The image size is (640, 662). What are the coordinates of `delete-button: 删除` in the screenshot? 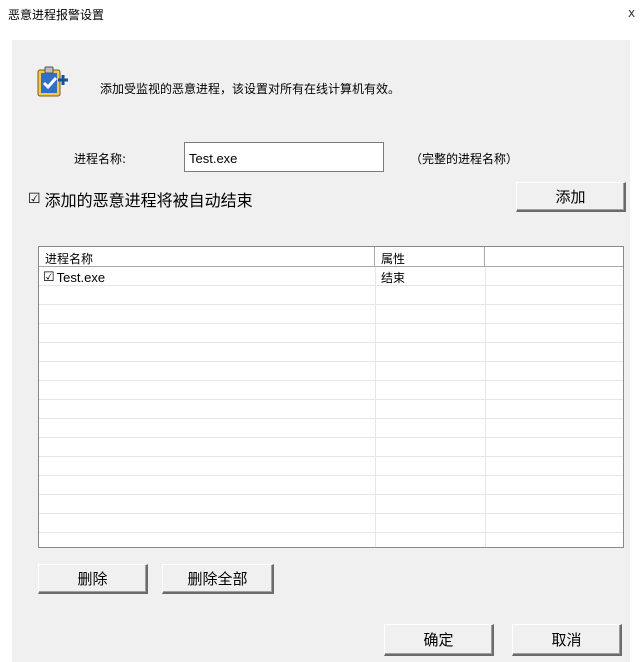 It's located at (93, 579).